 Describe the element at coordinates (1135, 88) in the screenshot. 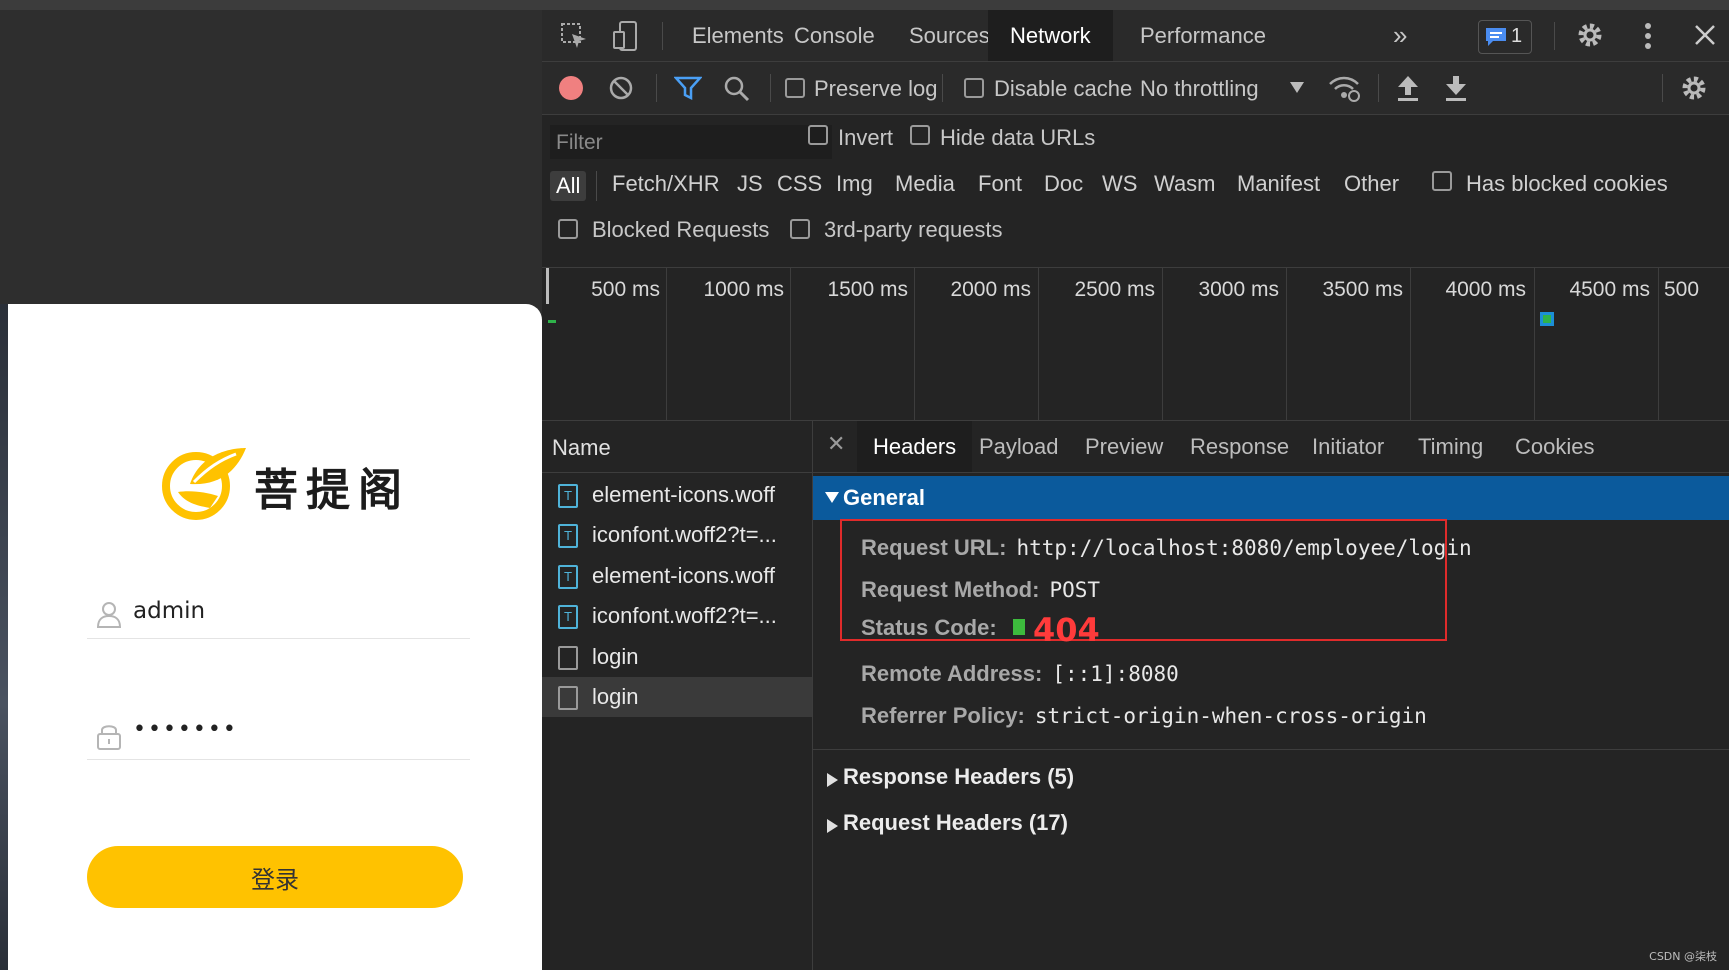

I see `network-toolbar: Preserve log Disable cache No throttling` at that location.